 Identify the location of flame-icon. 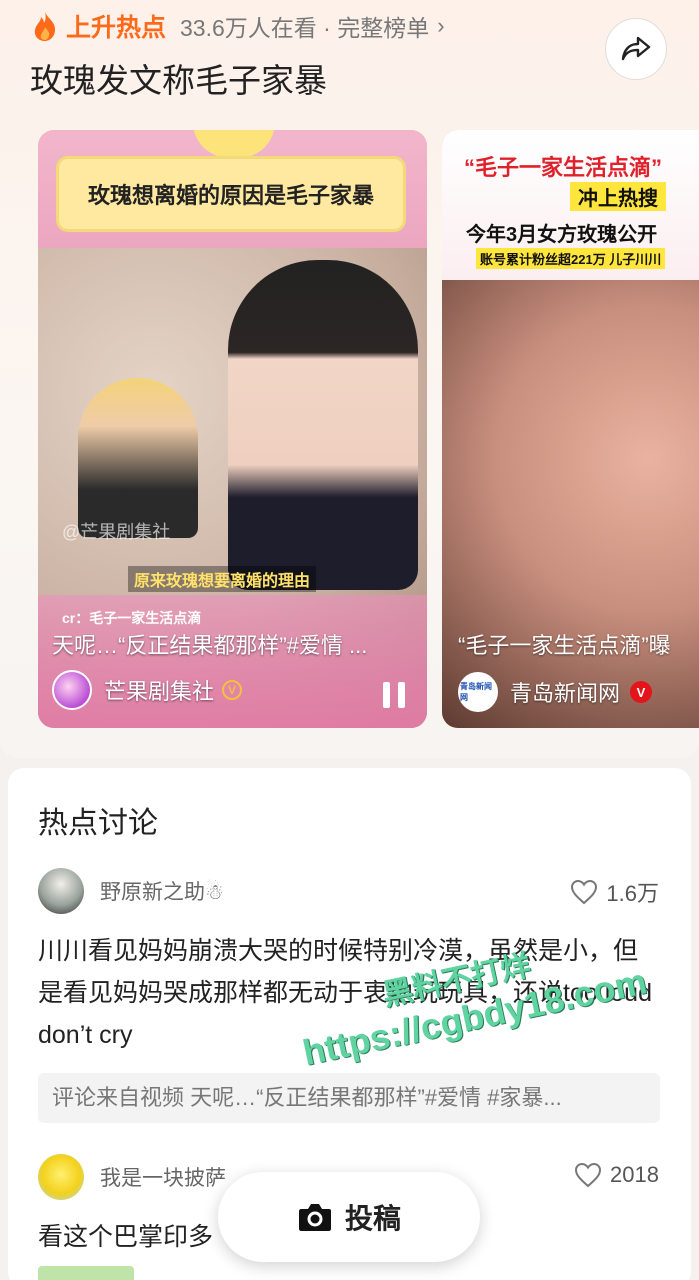
(45, 26).